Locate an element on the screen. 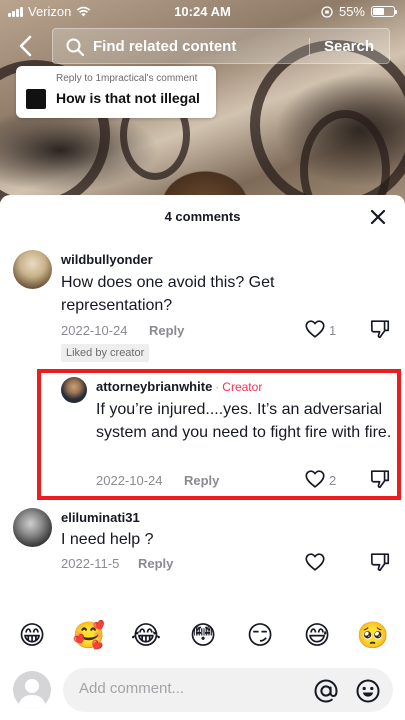 The image size is (405, 720). comment-input-box is located at coordinates (228, 690).